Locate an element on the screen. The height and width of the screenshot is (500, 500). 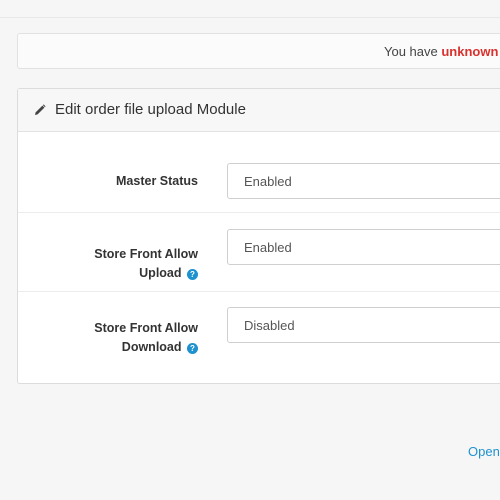
allow-upload-label: Store Front Allow Upload ? is located at coordinates (146, 264).